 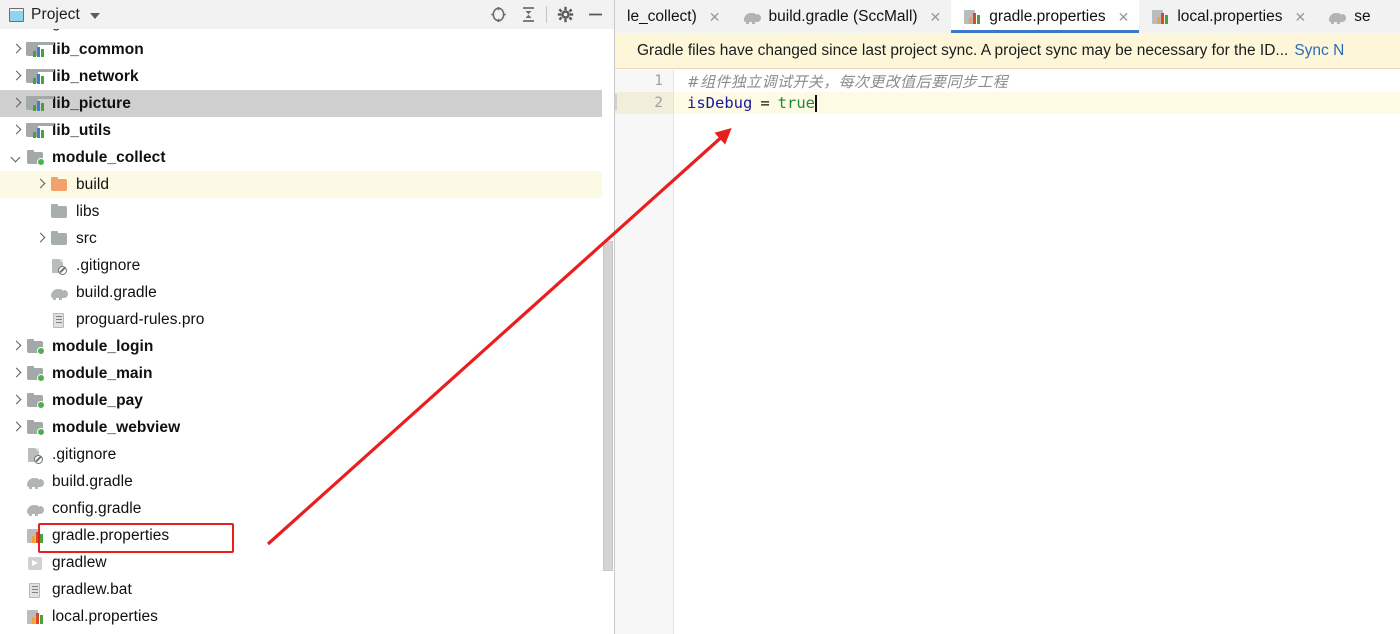 What do you see at coordinates (565, 14) in the screenshot?
I see `gear-icon` at bounding box center [565, 14].